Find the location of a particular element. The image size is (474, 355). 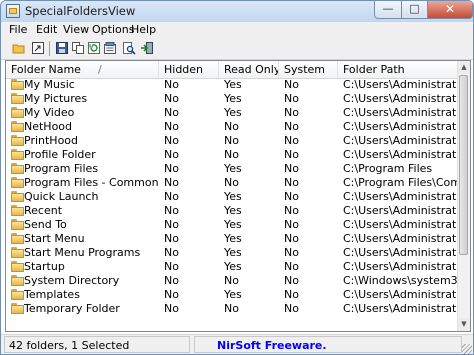

menu-file: File is located at coordinates (18, 29).